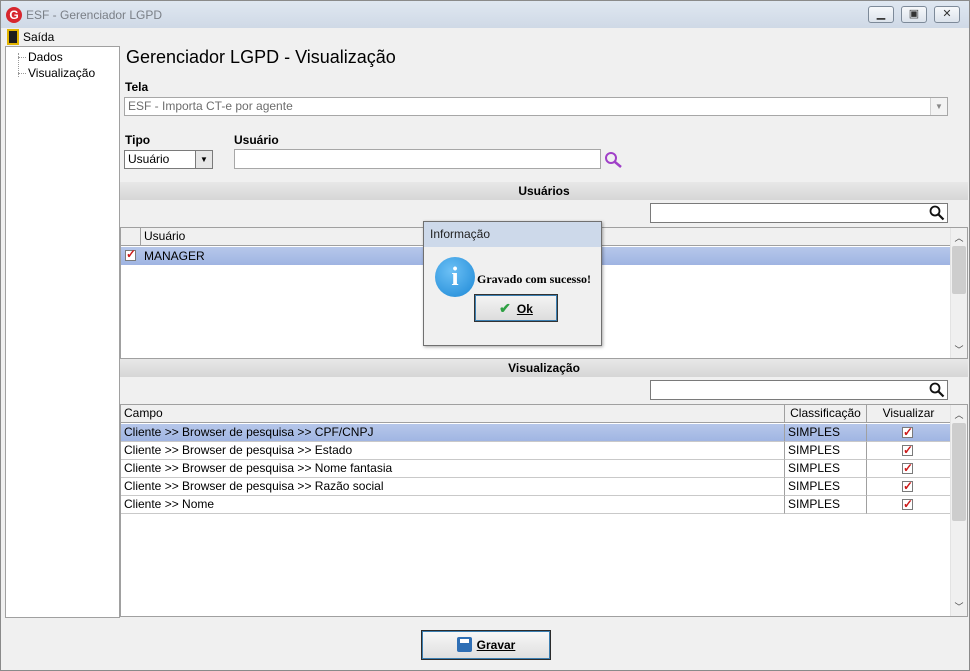 The image size is (970, 671). Describe the element at coordinates (417, 159) in the screenshot. I see `usuario-input` at that location.